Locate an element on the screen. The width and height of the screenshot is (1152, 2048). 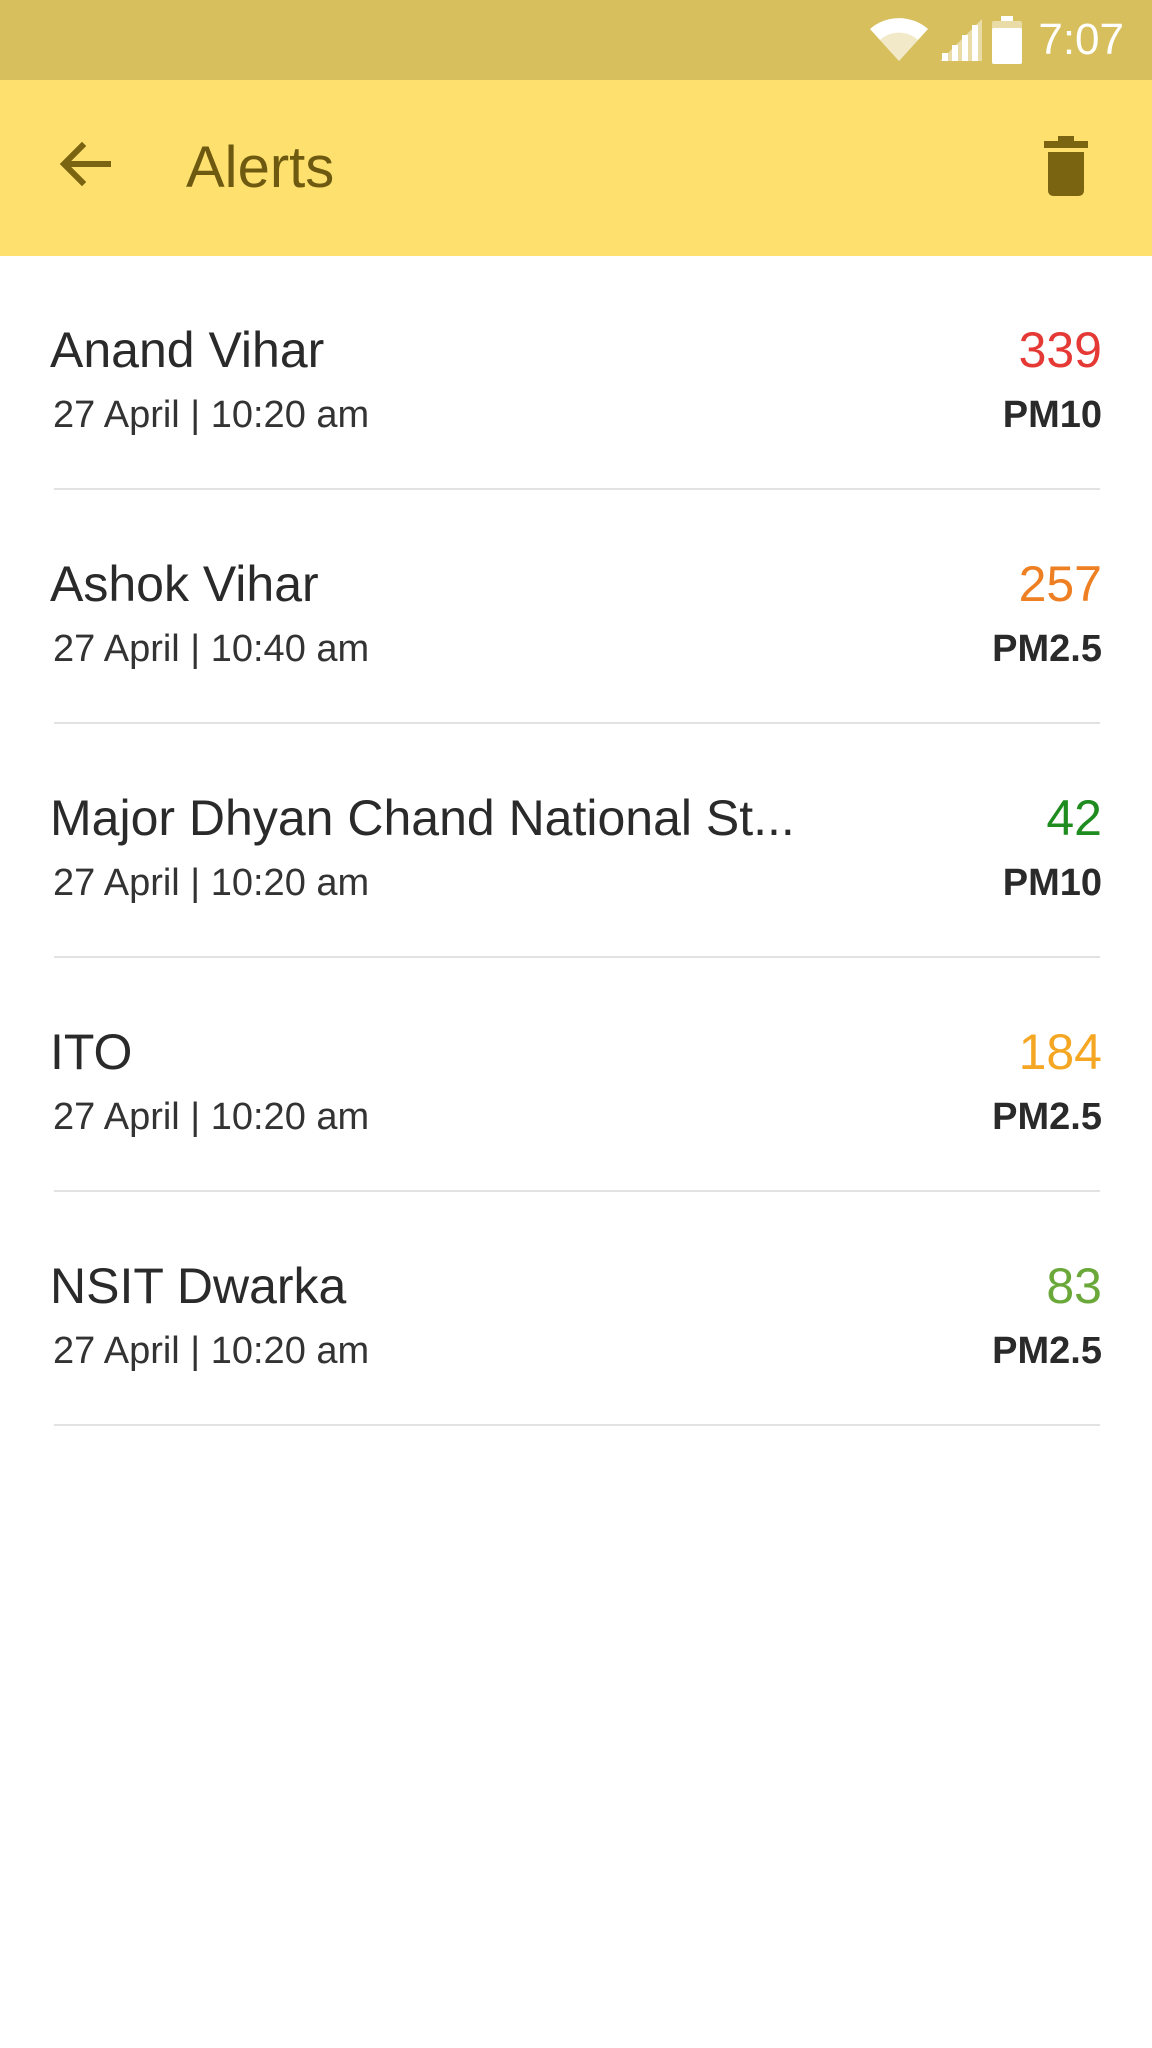
list-item: NSIT Dwarka 27 April | 10:20 am 83 PM2.5 is located at coordinates (576, 1309).